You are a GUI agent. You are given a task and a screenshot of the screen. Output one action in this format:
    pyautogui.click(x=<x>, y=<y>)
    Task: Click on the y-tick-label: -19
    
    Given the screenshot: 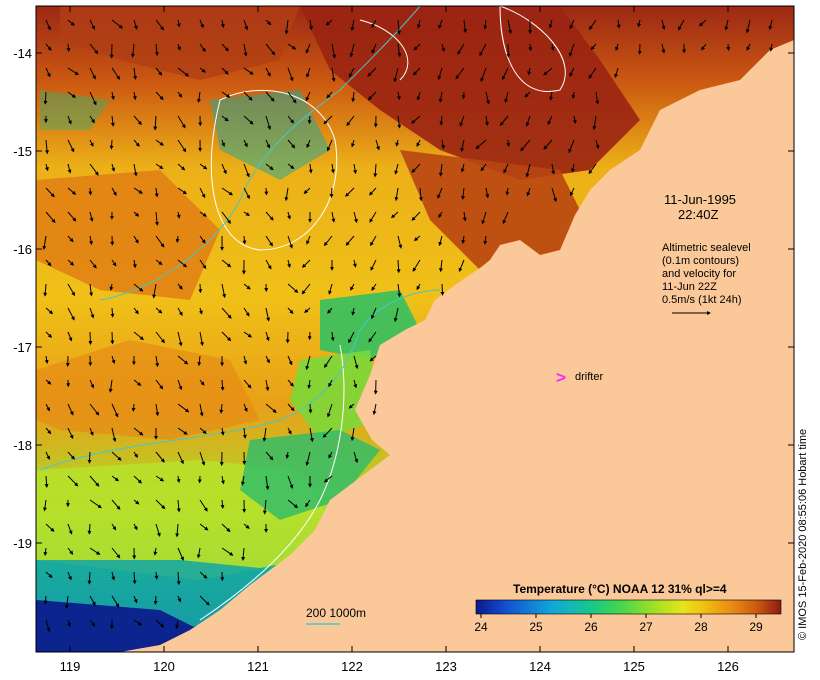 What is the action you would take?
    pyautogui.click(x=22, y=543)
    